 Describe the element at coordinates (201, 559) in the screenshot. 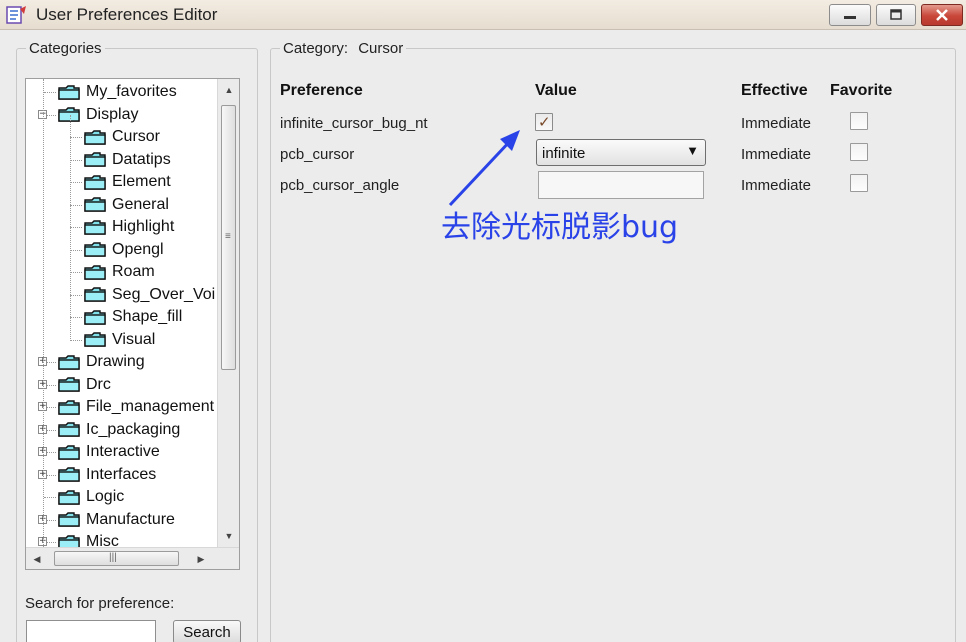

I see `scroll-right-icon: ▶` at that location.